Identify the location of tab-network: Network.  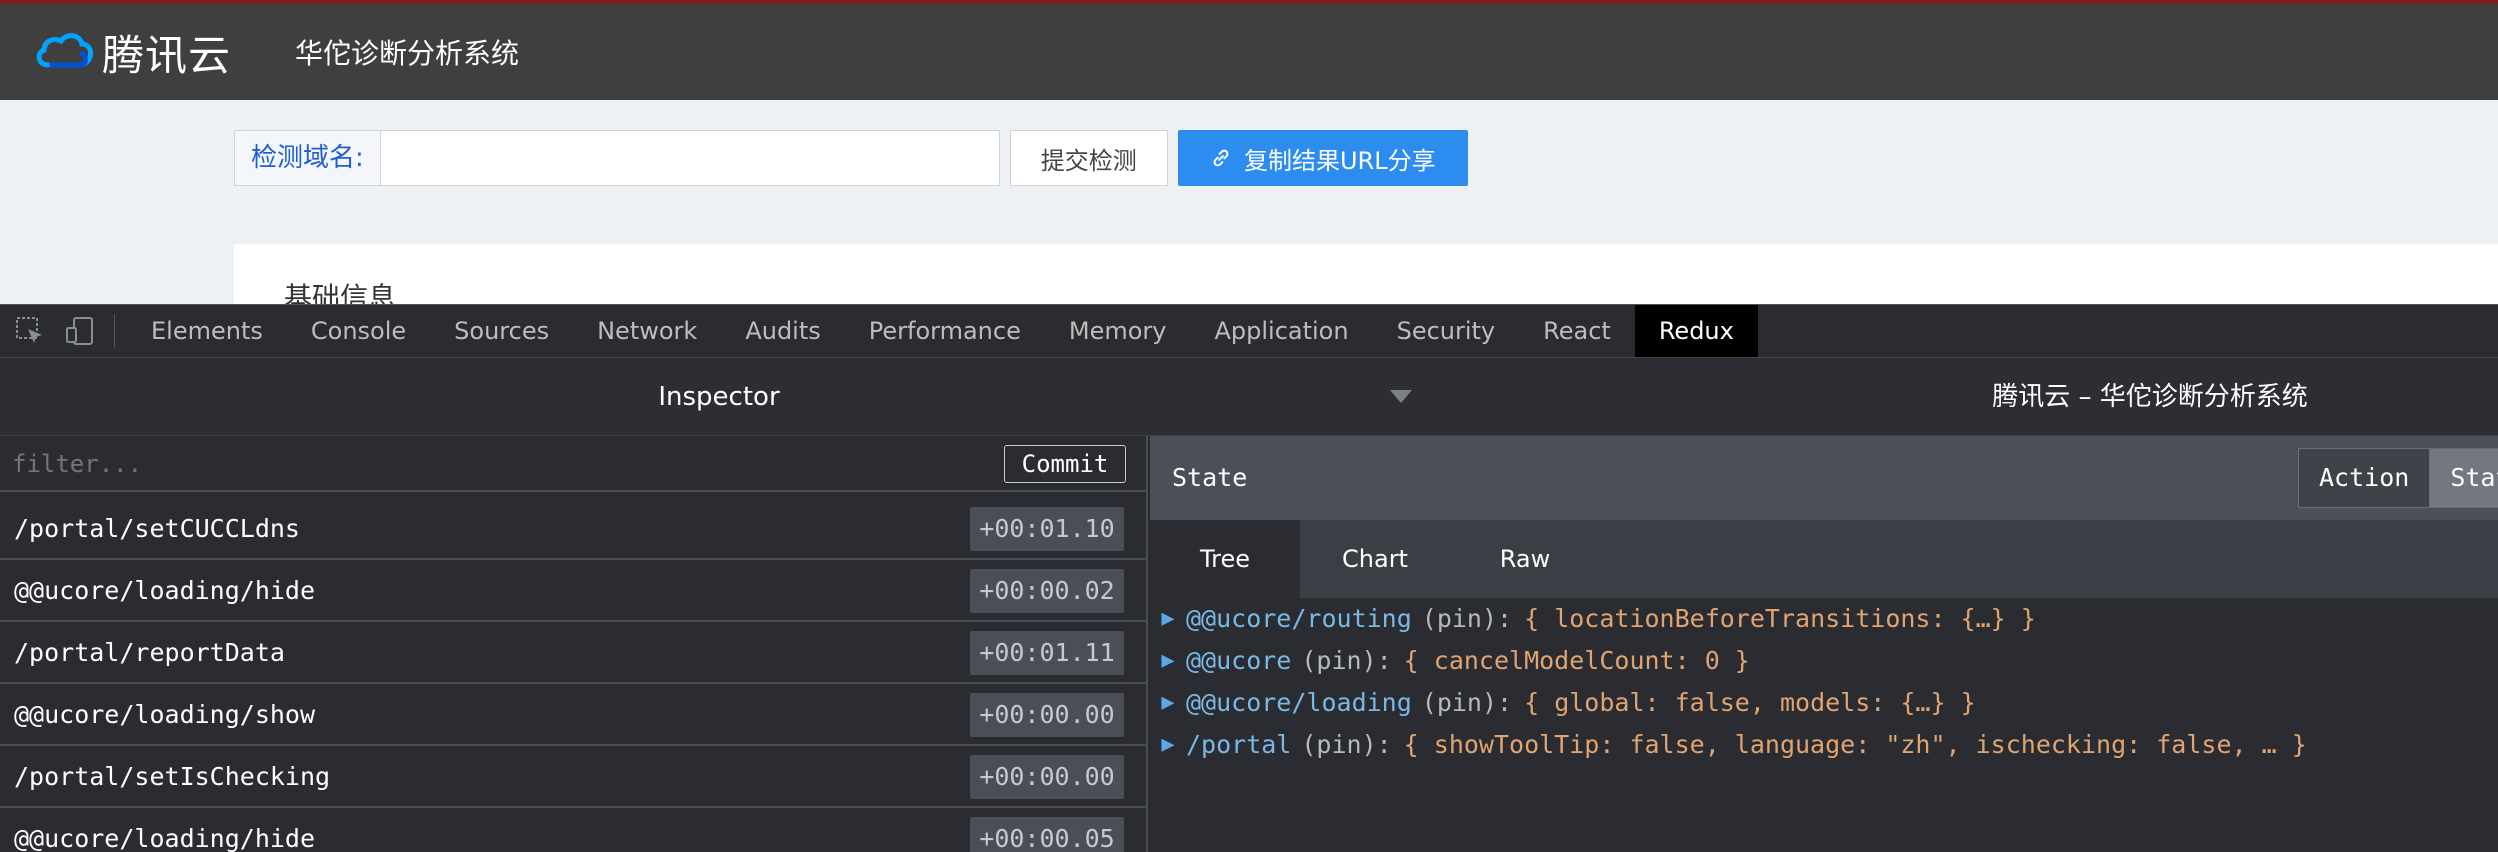
(647, 331).